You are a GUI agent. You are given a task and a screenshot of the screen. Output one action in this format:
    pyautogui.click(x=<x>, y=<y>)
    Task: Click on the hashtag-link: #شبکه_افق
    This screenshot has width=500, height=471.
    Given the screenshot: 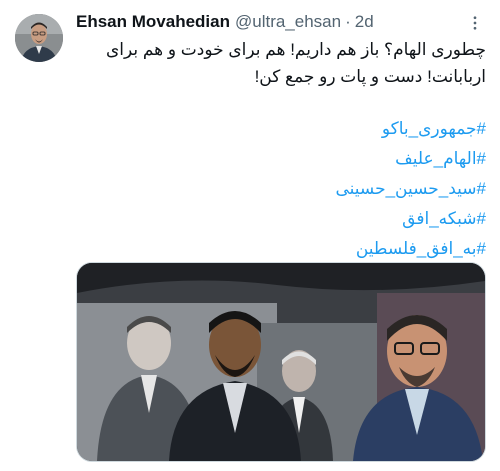 What is the action you would take?
    pyautogui.click(x=281, y=219)
    